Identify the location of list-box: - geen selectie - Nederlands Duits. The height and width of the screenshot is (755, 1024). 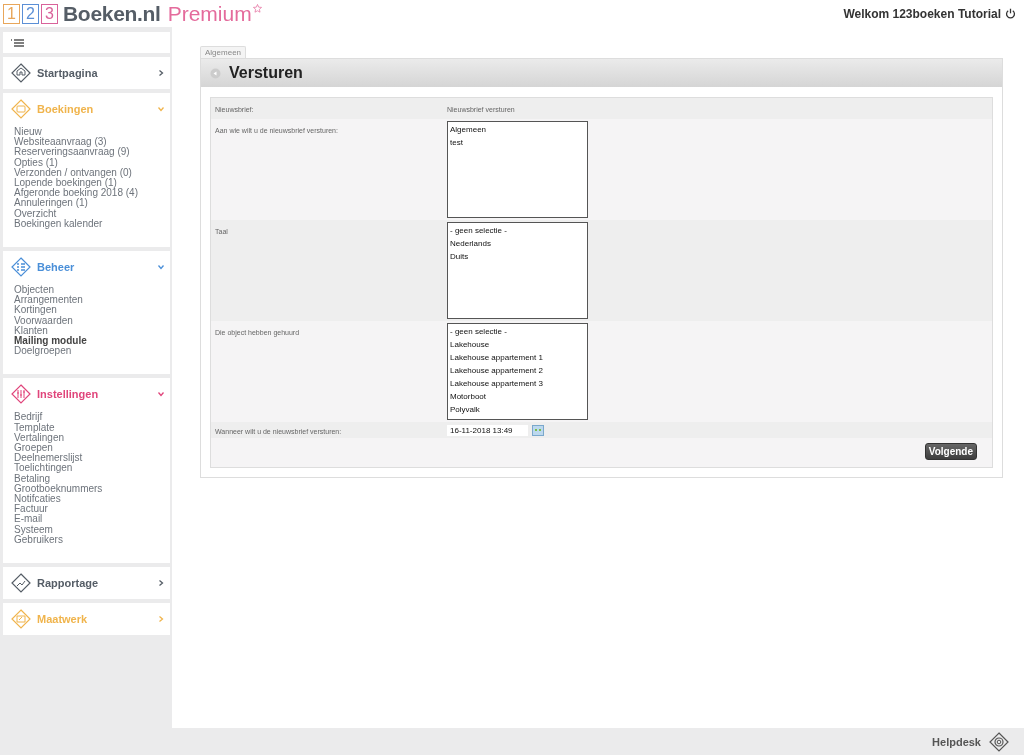
(517, 270).